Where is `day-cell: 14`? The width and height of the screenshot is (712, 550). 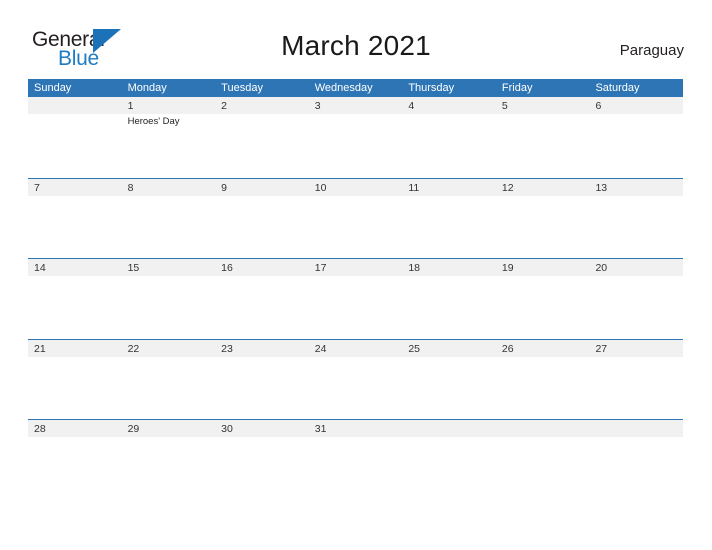 day-cell: 14 is located at coordinates (75, 299).